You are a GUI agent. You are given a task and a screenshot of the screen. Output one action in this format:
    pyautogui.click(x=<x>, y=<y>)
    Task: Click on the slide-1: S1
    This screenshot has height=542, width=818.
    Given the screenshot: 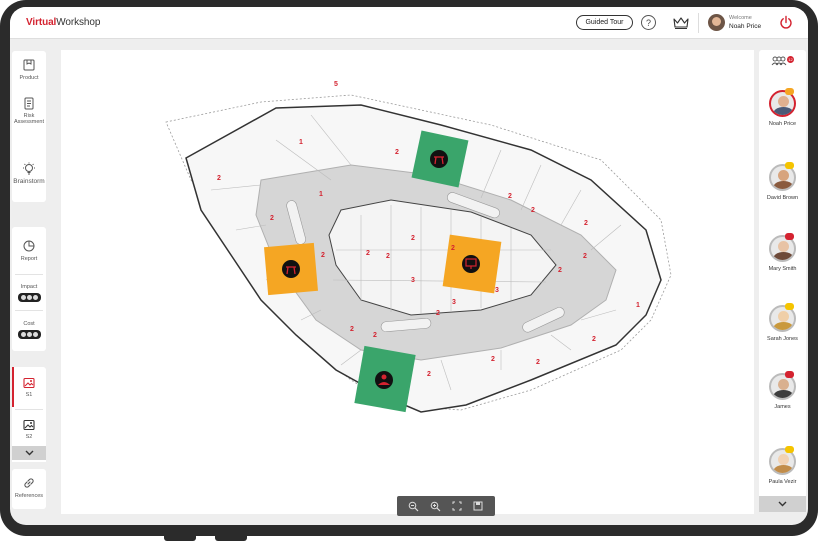 What is the action you would take?
    pyautogui.click(x=29, y=387)
    